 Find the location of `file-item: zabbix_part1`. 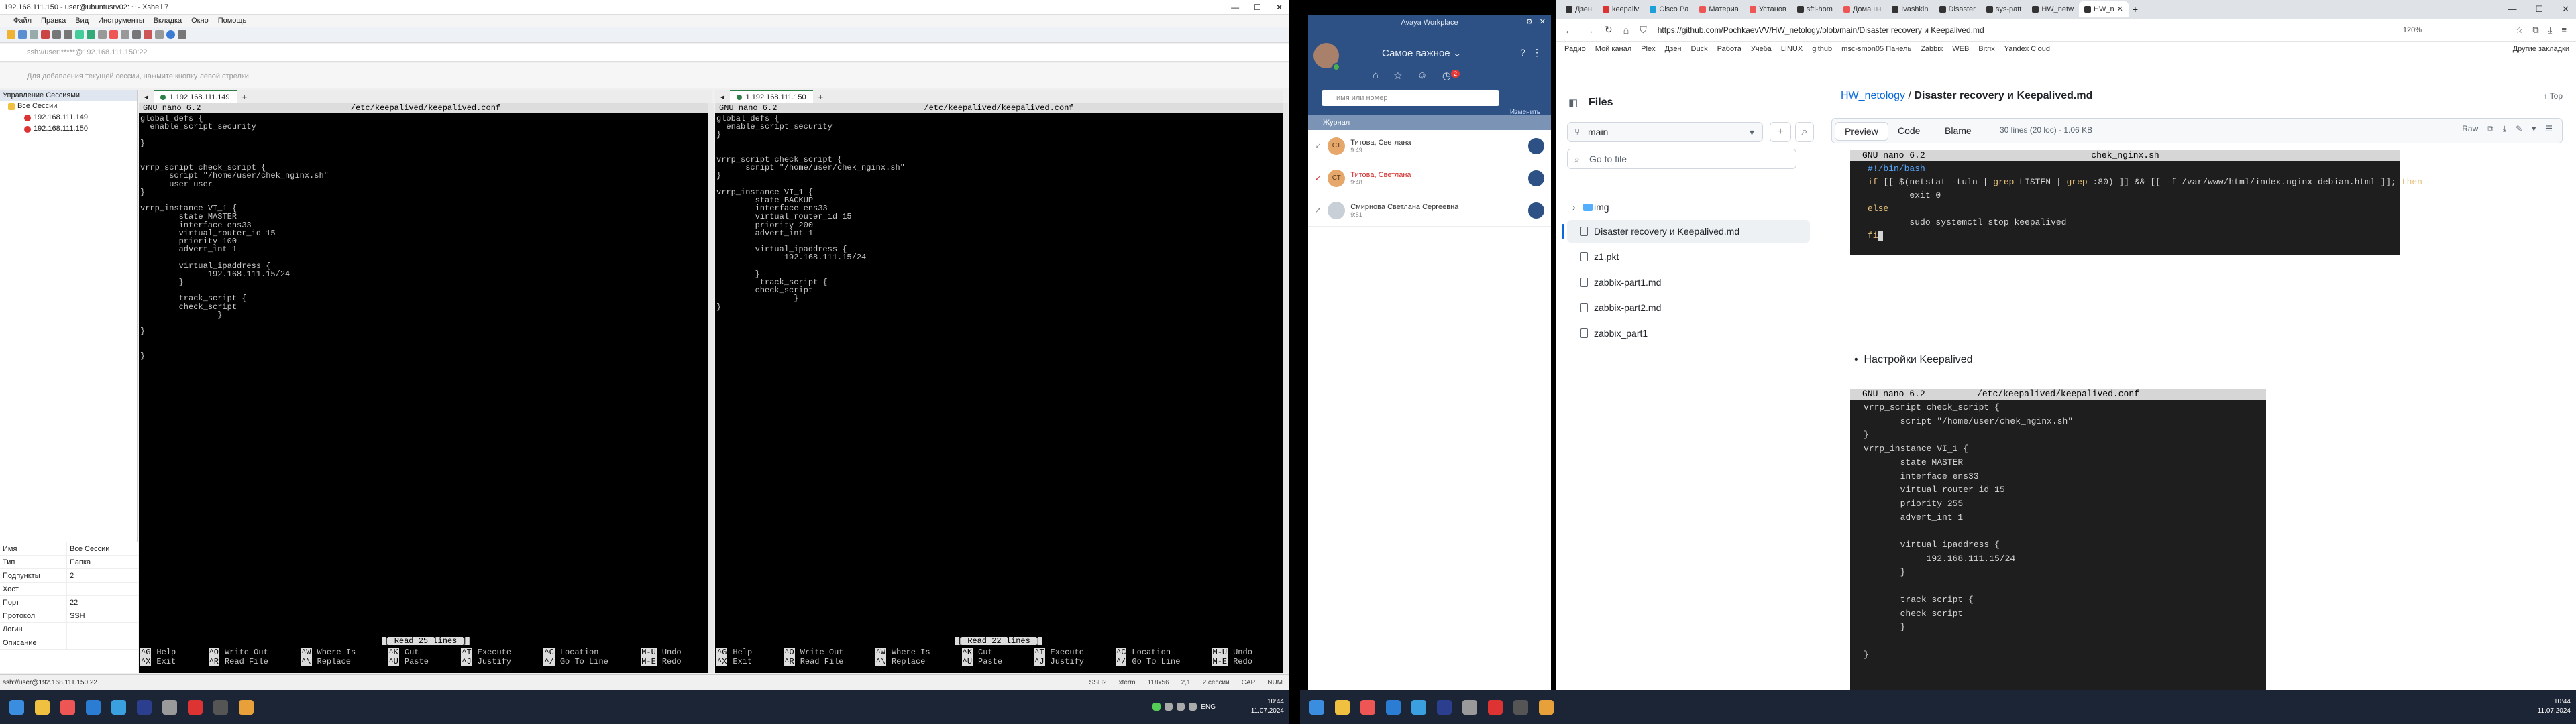

file-item: zabbix_part1 is located at coordinates (1688, 333).